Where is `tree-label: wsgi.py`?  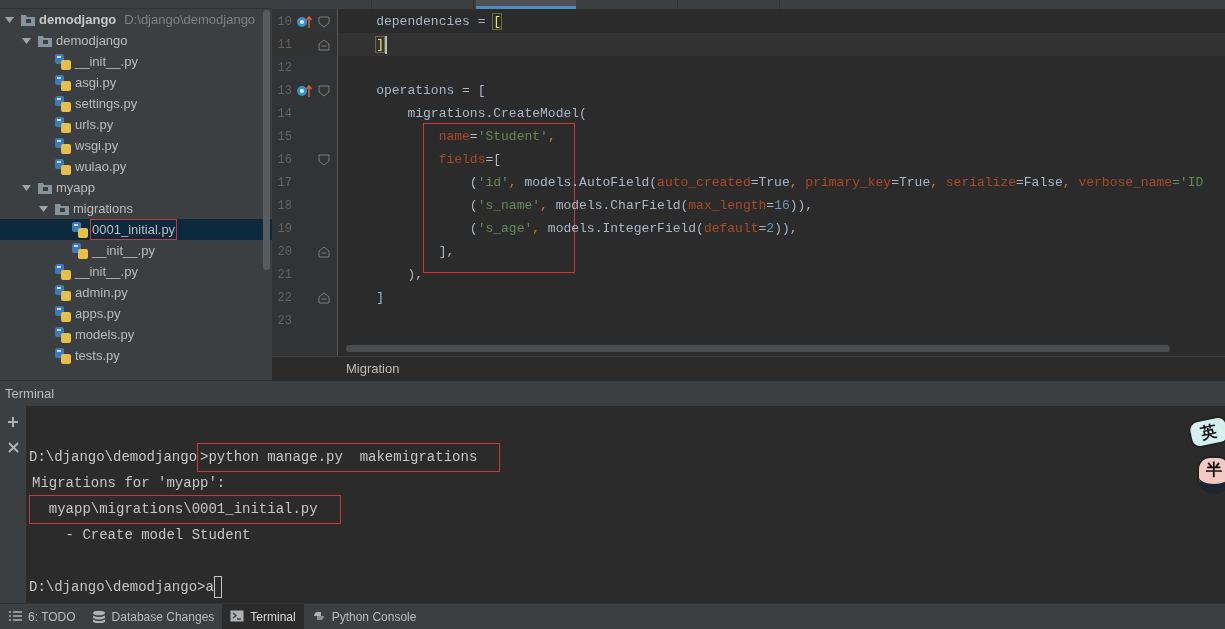
tree-label: wsgi.py is located at coordinates (97, 145).